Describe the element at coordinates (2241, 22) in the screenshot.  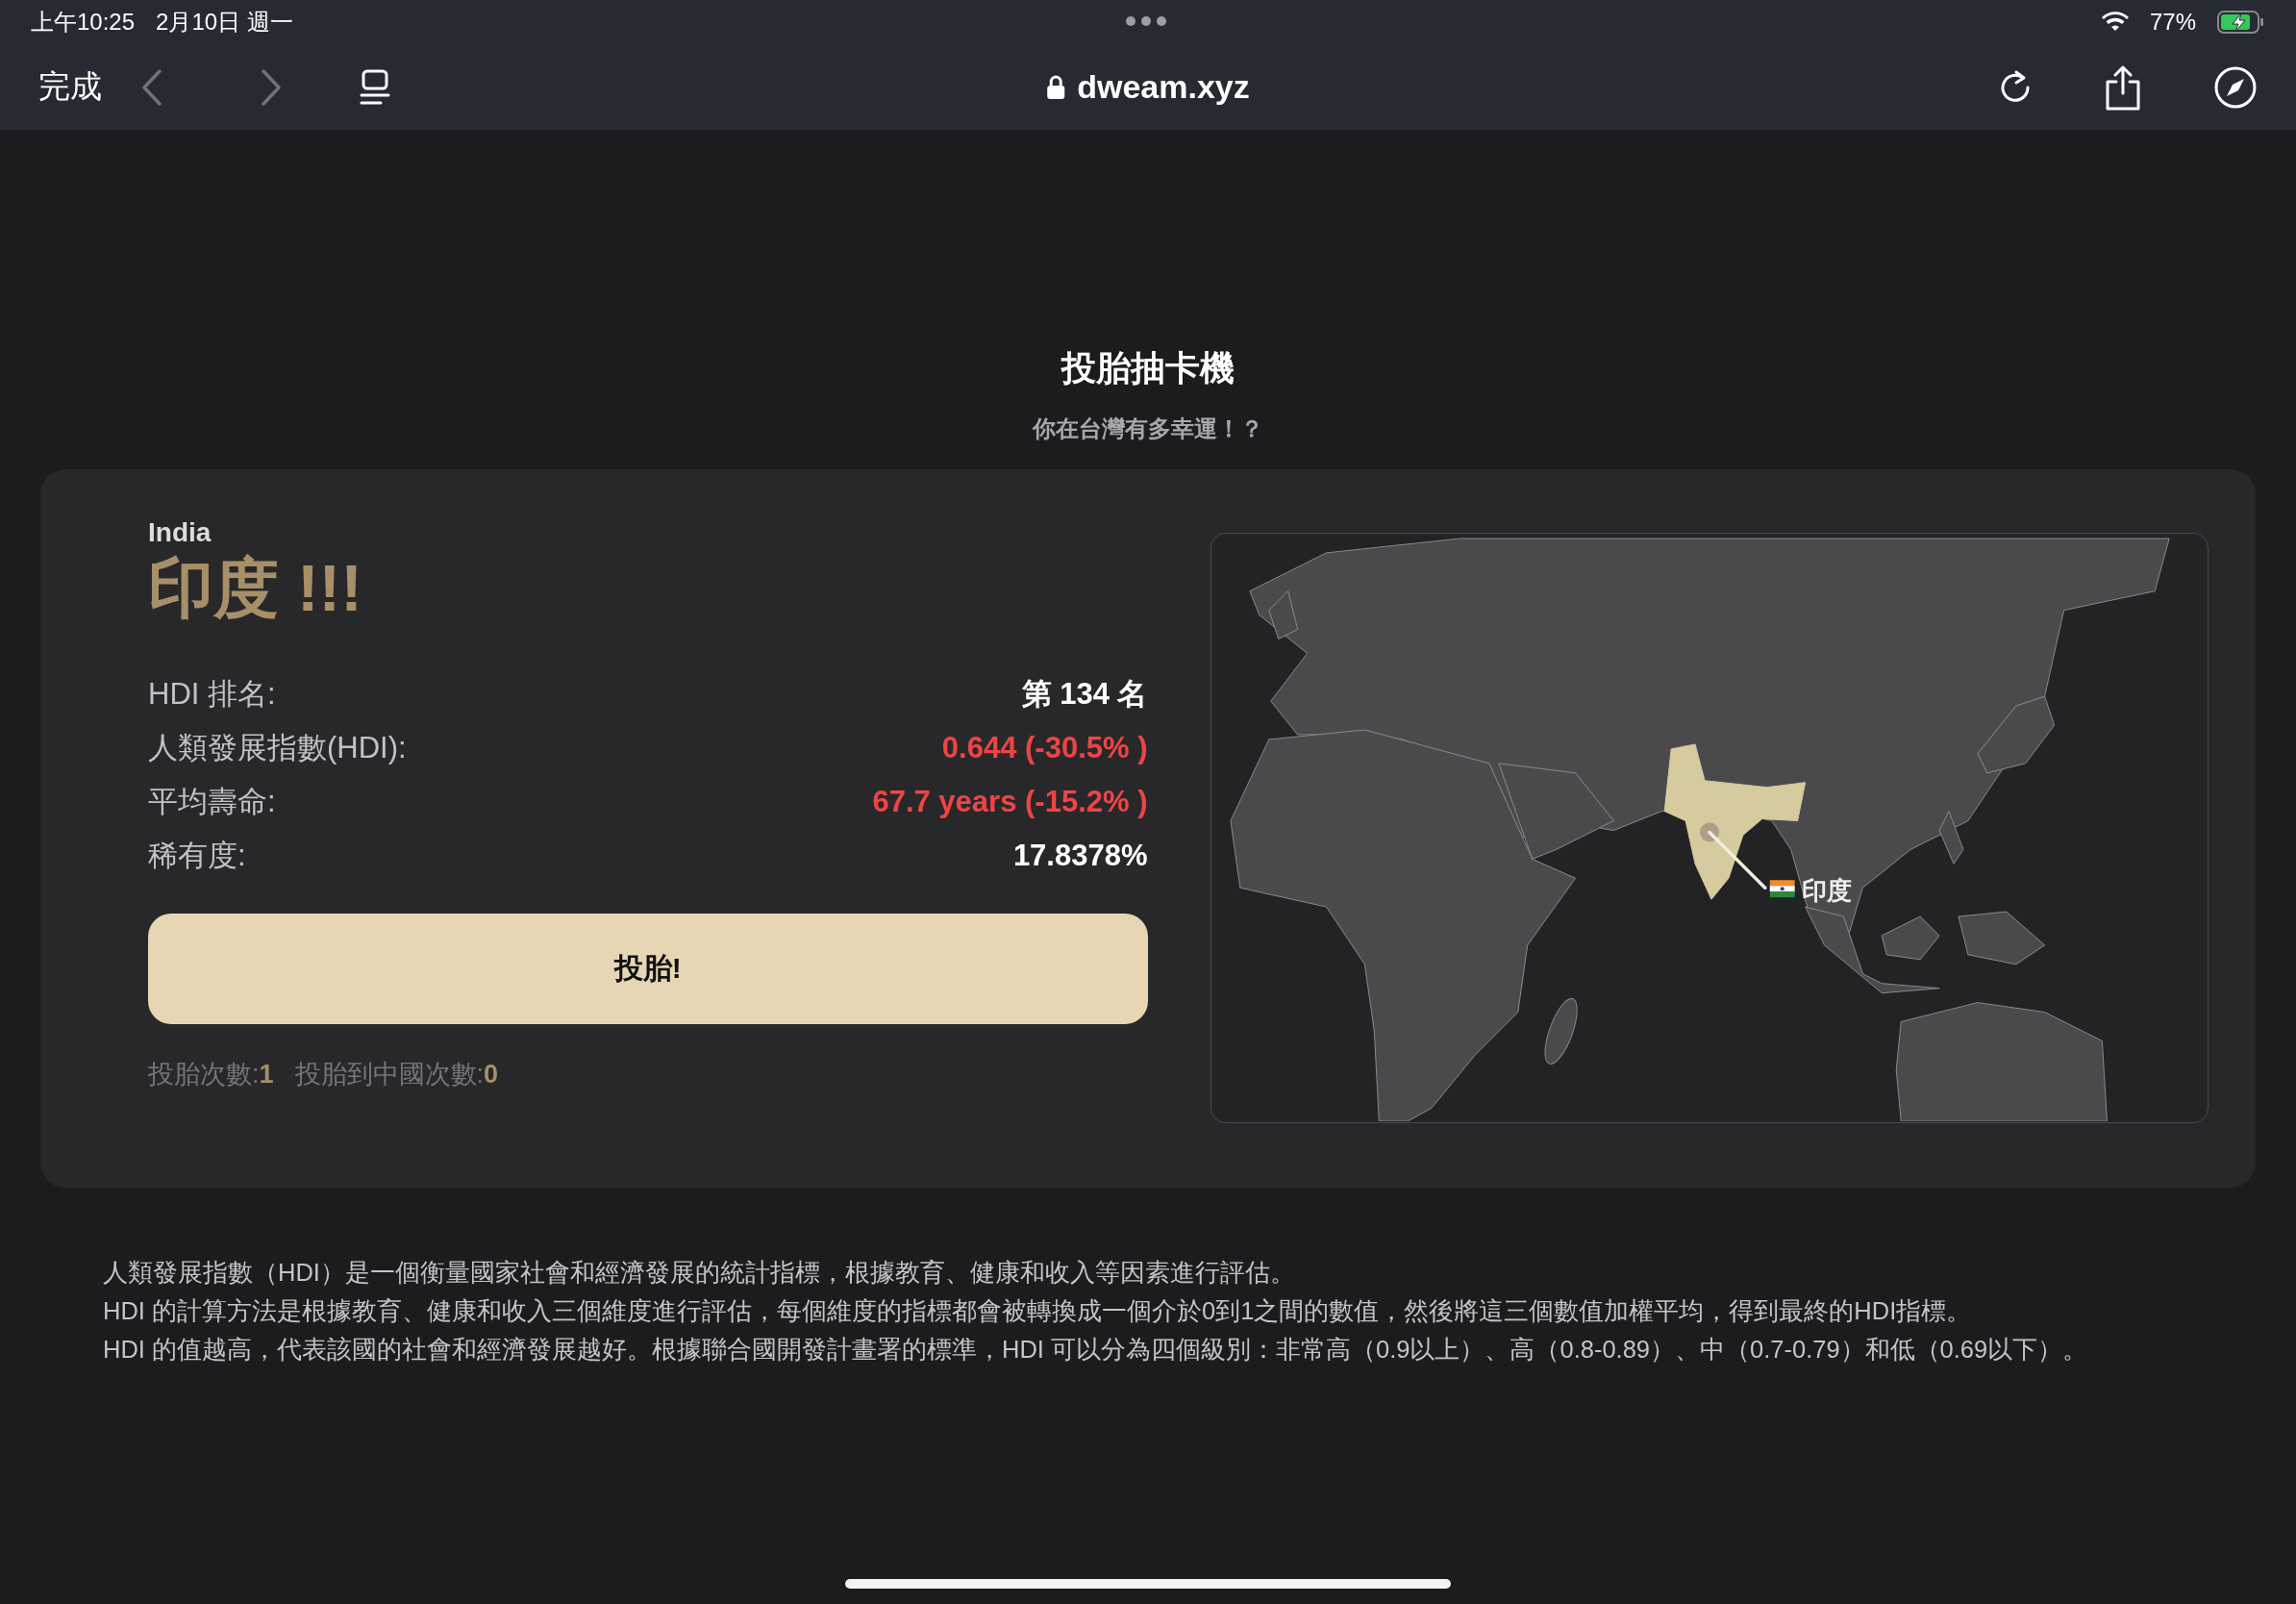
I see `battery-charging-icon` at that location.